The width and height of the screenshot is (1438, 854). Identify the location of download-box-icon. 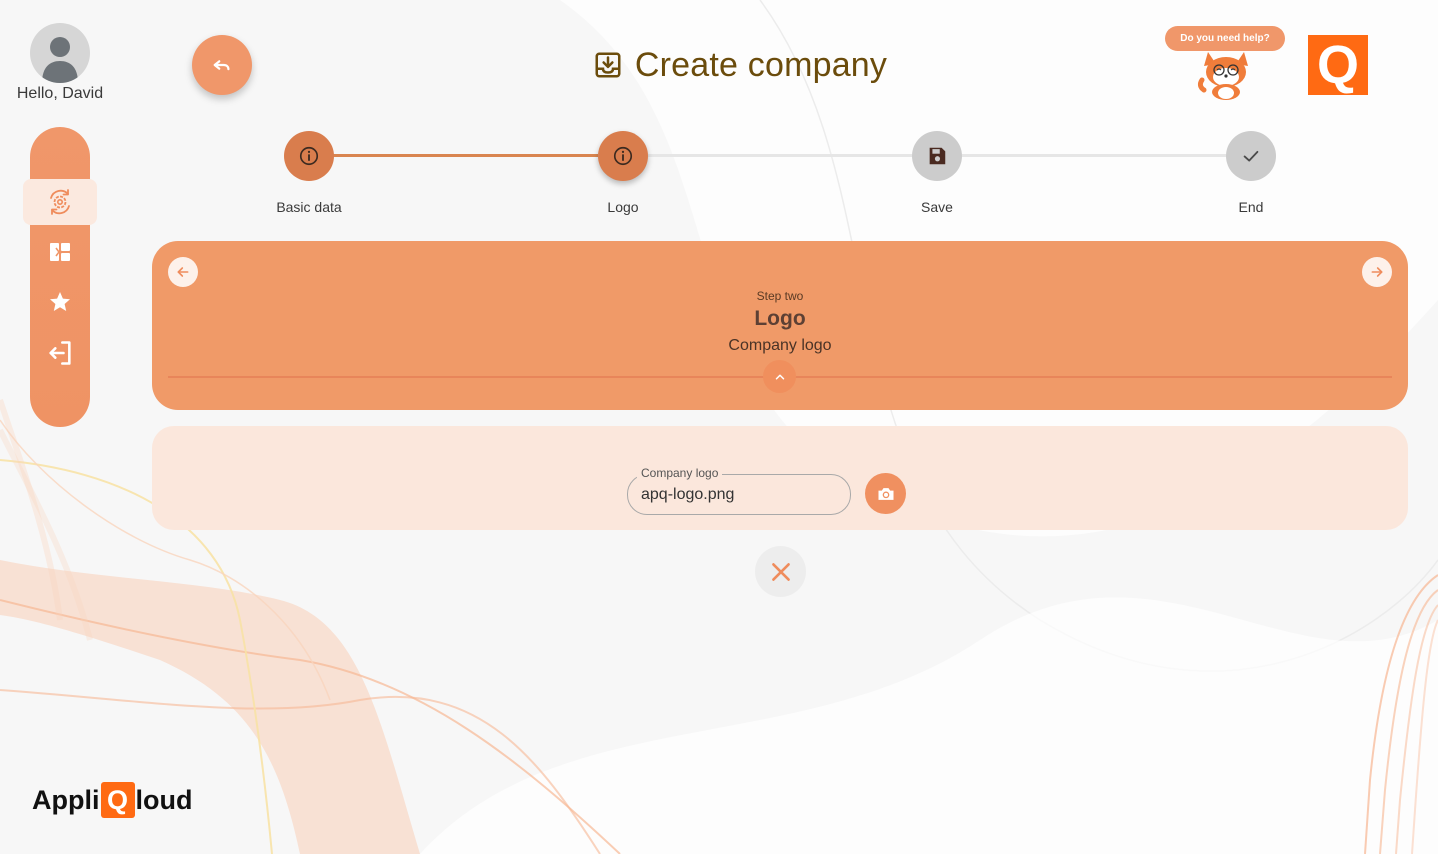
(608, 65).